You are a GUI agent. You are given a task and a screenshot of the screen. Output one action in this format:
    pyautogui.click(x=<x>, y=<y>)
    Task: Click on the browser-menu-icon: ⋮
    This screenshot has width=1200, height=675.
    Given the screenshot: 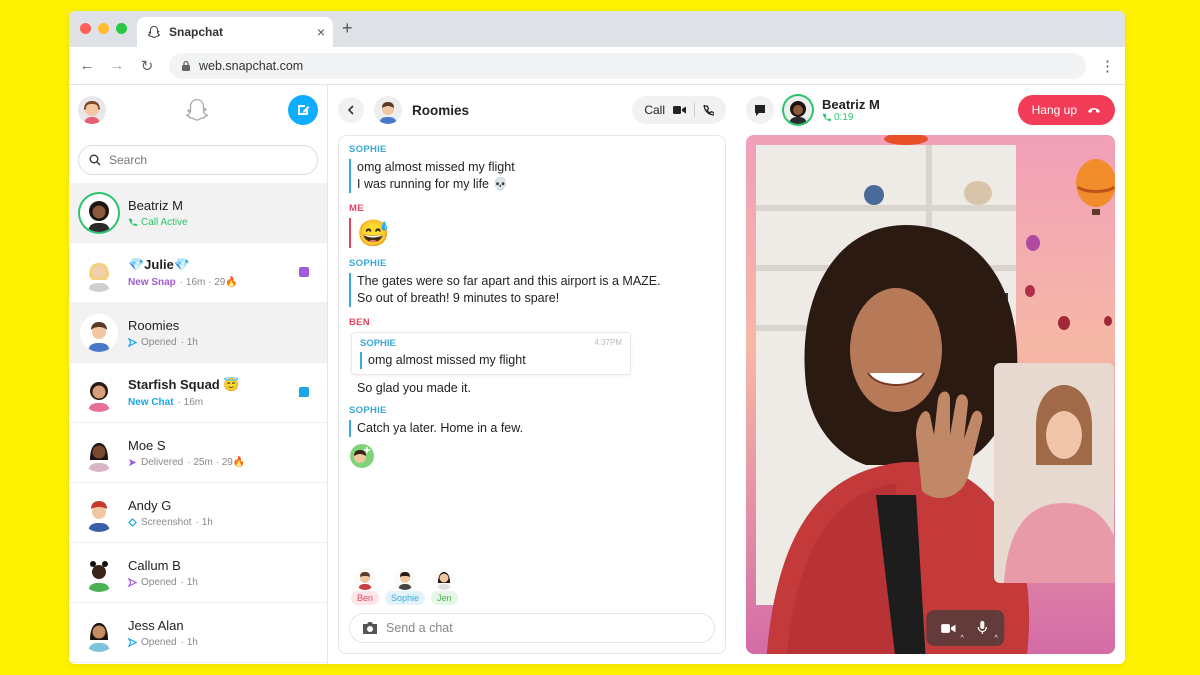 What is the action you would take?
    pyautogui.click(x=1107, y=66)
    